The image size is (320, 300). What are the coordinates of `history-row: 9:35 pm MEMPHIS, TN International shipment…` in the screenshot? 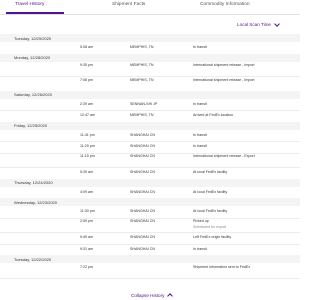 It's located at (150, 69).